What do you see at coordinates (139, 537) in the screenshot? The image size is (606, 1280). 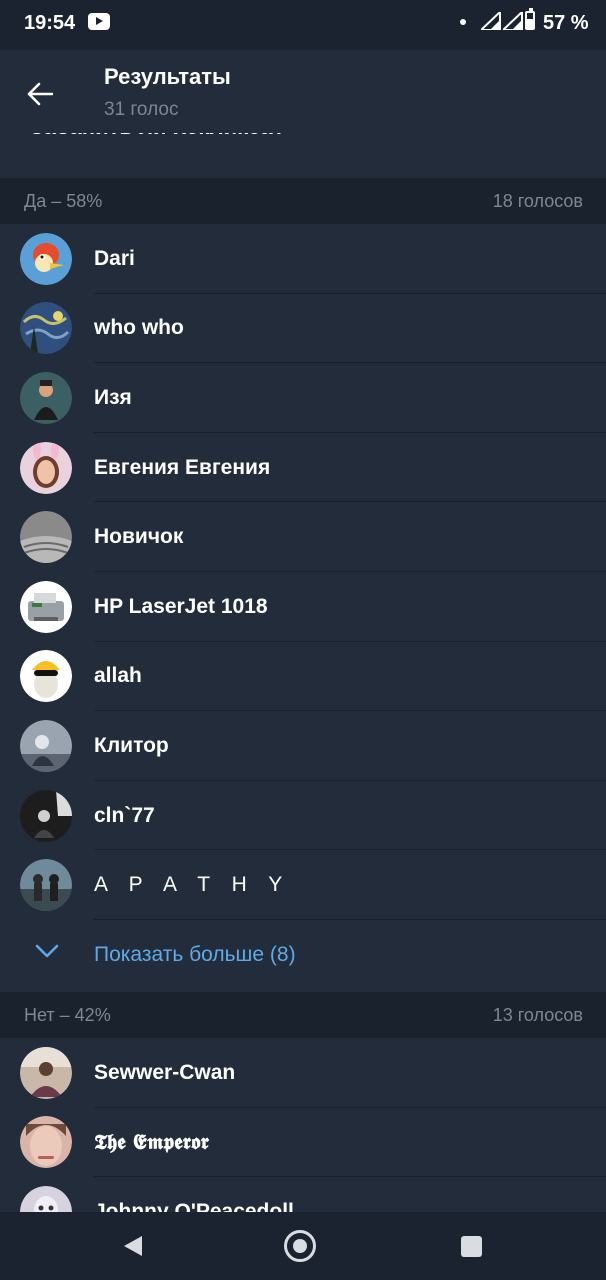 I see `voter-name: Новичок` at bounding box center [139, 537].